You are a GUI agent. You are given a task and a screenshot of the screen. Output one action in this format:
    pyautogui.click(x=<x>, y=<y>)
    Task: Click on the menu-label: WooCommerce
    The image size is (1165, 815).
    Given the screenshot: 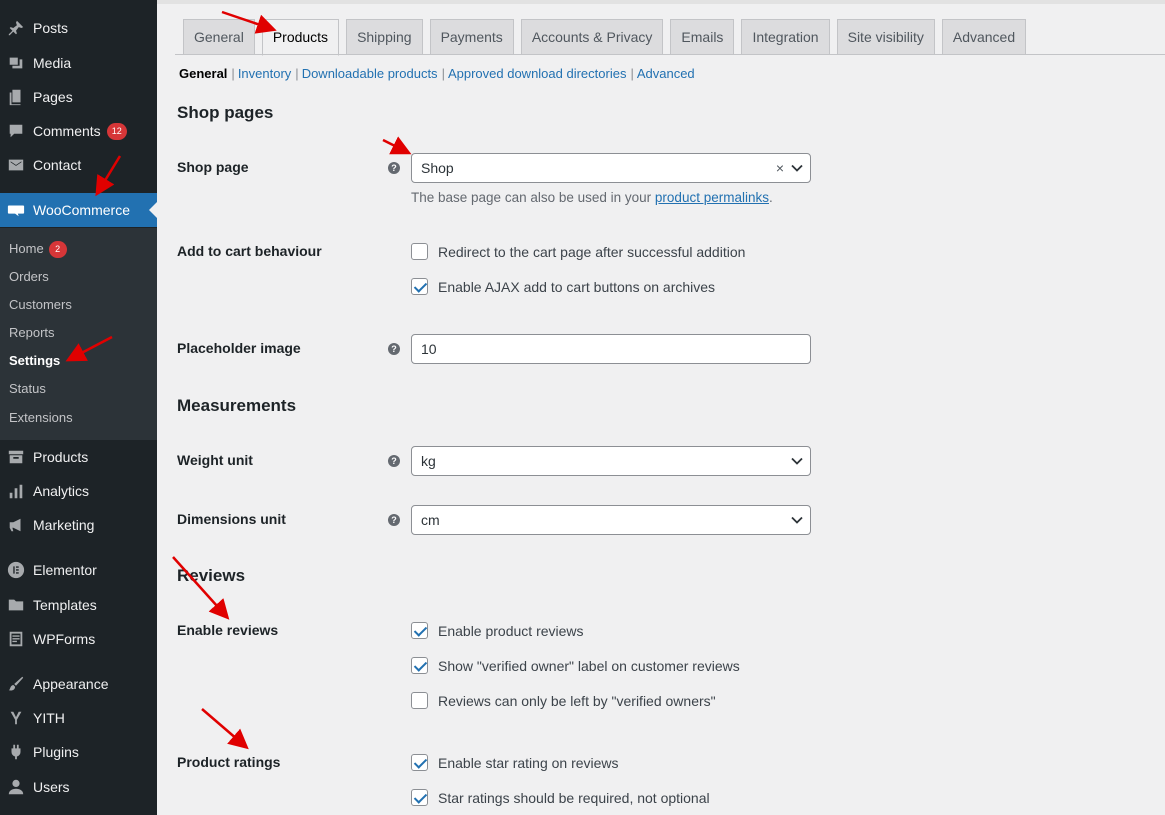 What is the action you would take?
    pyautogui.click(x=81, y=210)
    